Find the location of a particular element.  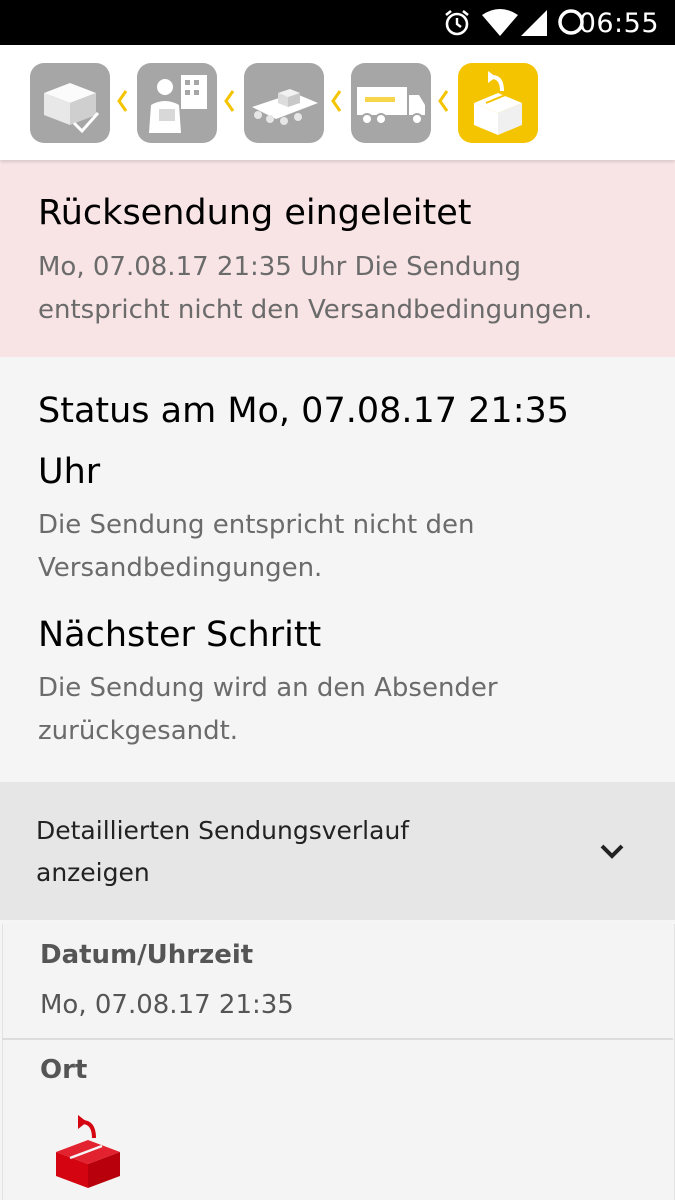

status-heading-line1: Status am Mo, 07.08.17 21:35 is located at coordinates (304, 411).